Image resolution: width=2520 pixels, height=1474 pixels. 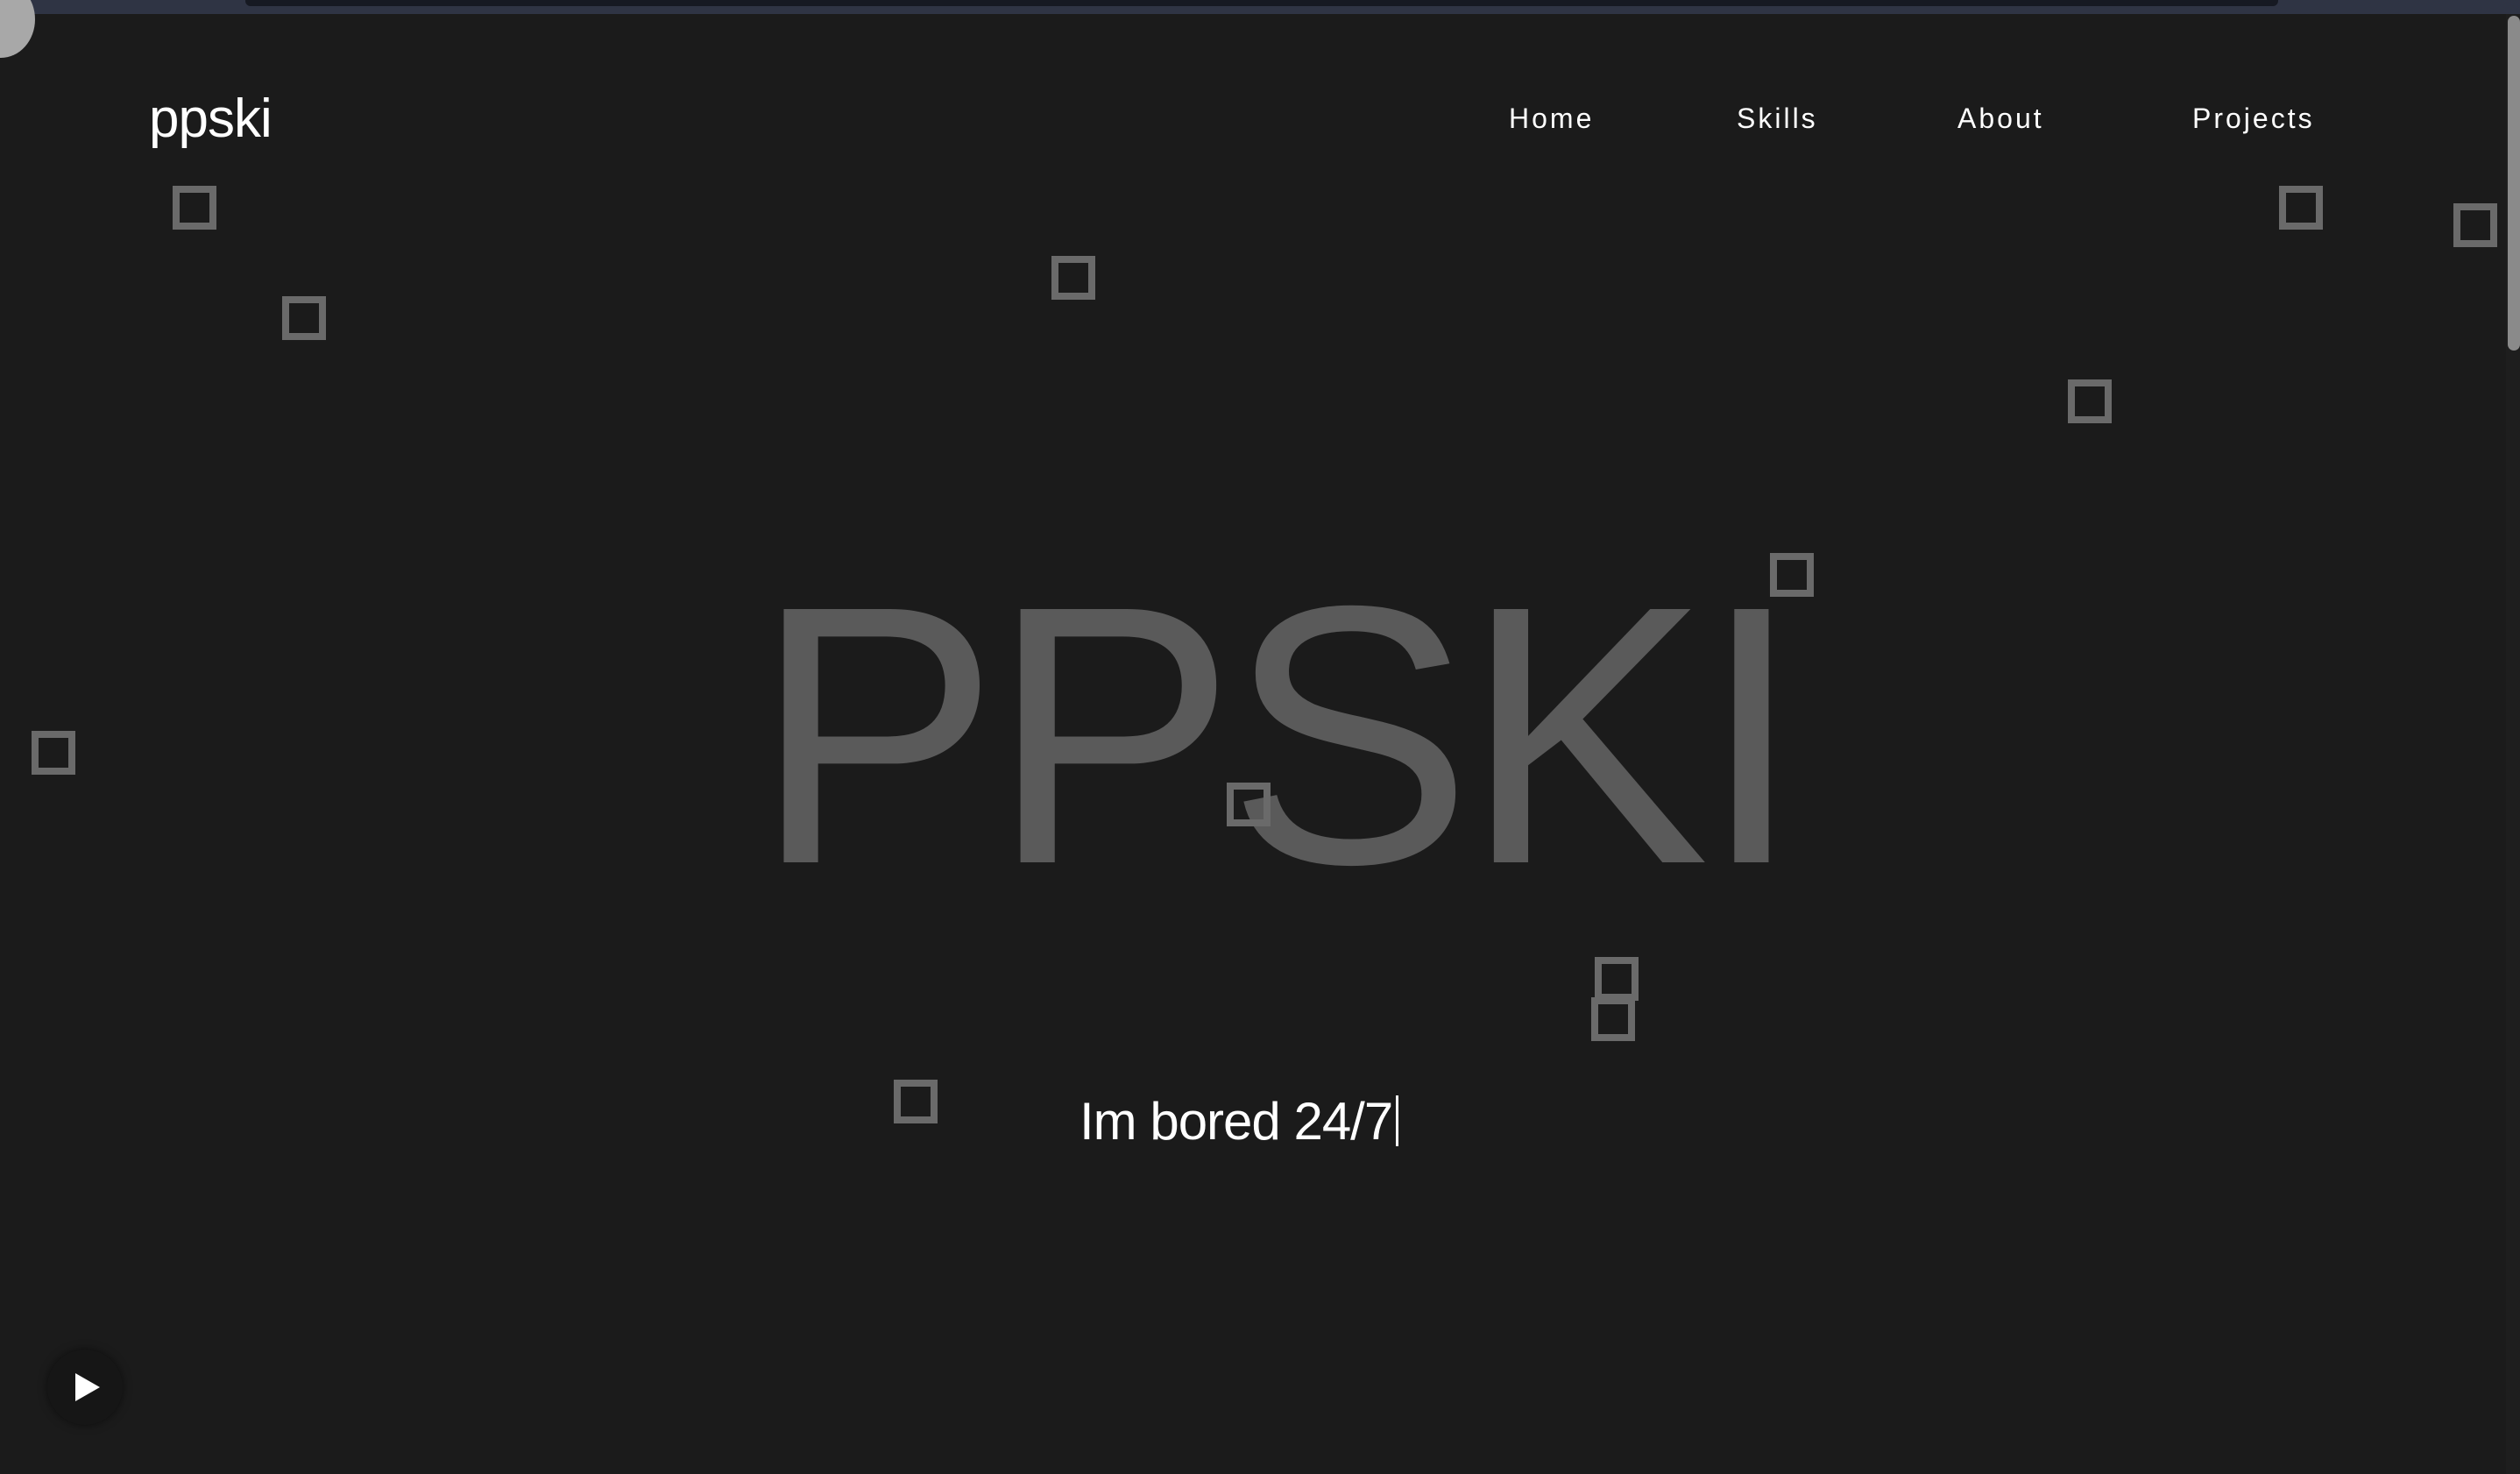 I want to click on site-logo: ppski, so click(x=211, y=119).